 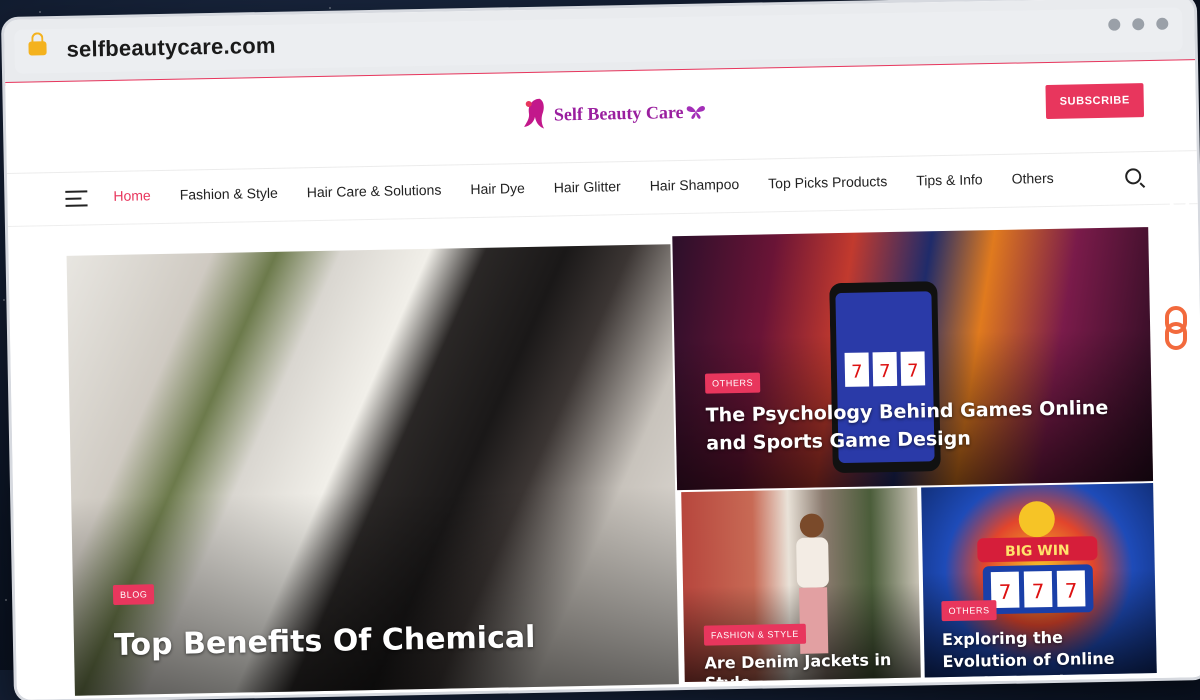 I want to click on nav-item-hair-care: Hair Care & Solutions, so click(x=374, y=191).